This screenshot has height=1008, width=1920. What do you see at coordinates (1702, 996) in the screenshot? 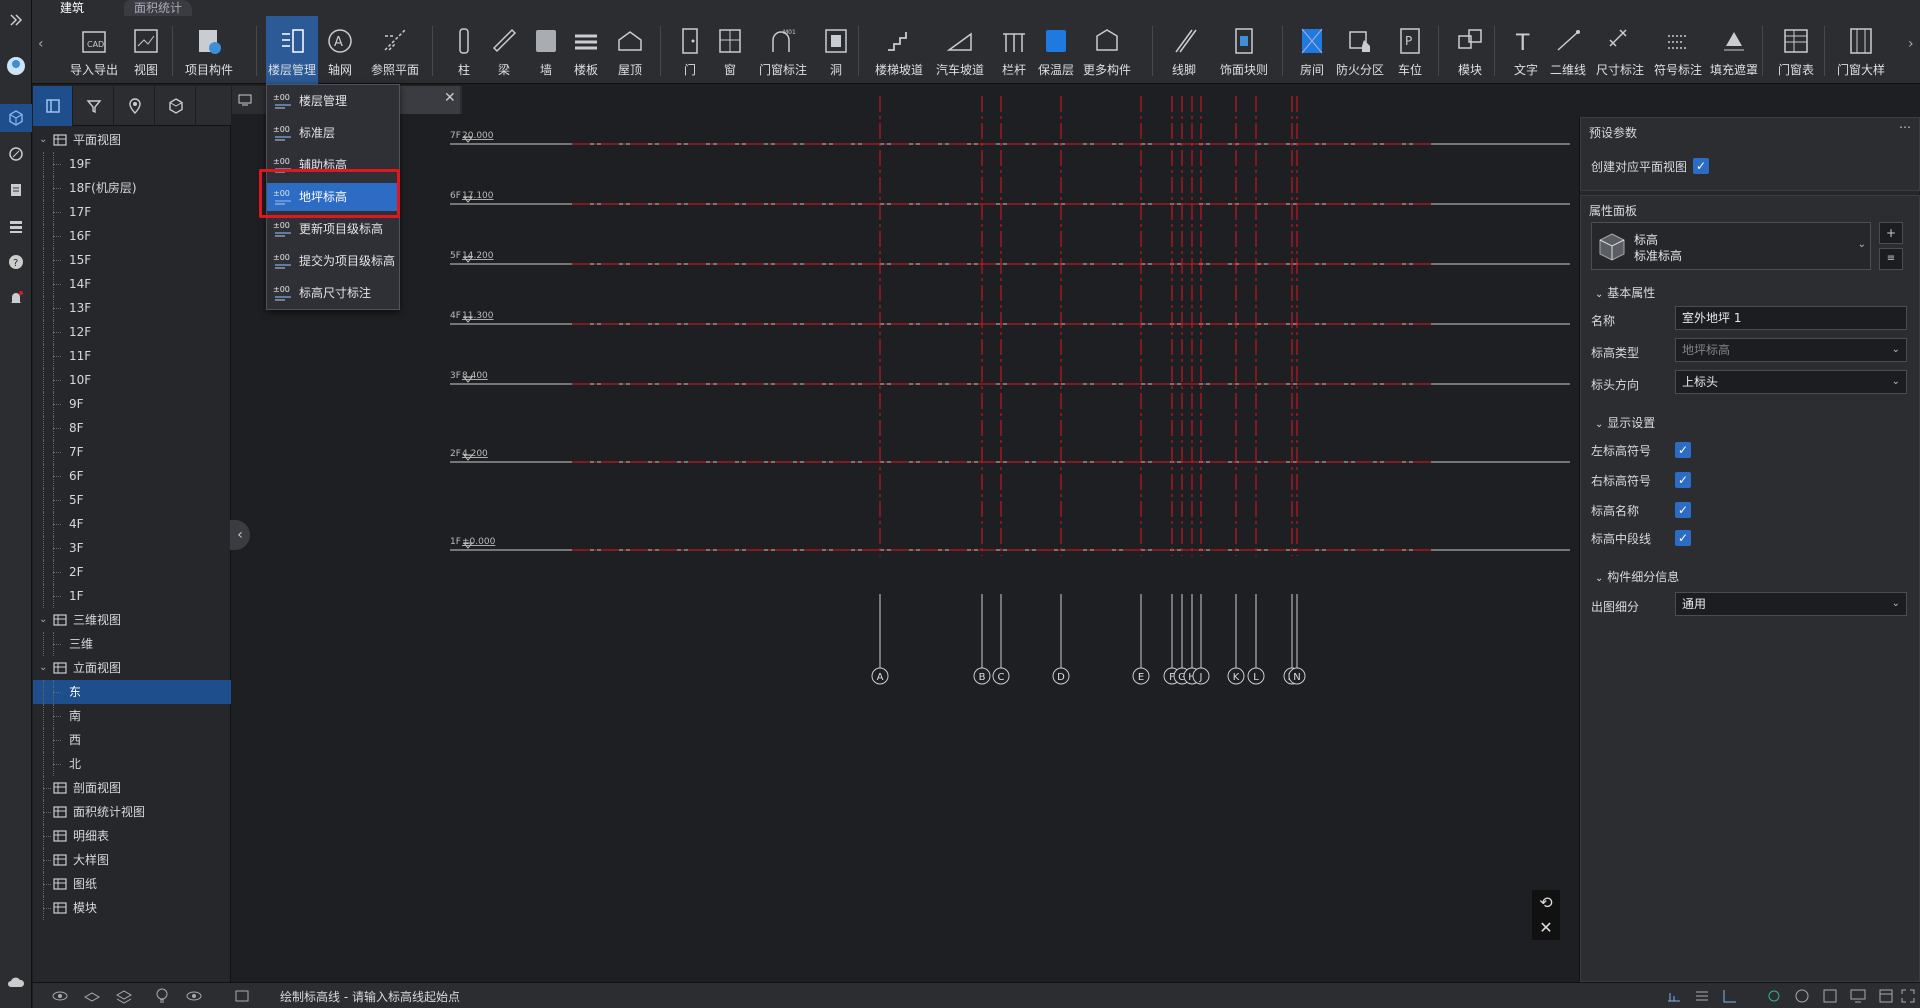
I see `list-tool-icon` at bounding box center [1702, 996].